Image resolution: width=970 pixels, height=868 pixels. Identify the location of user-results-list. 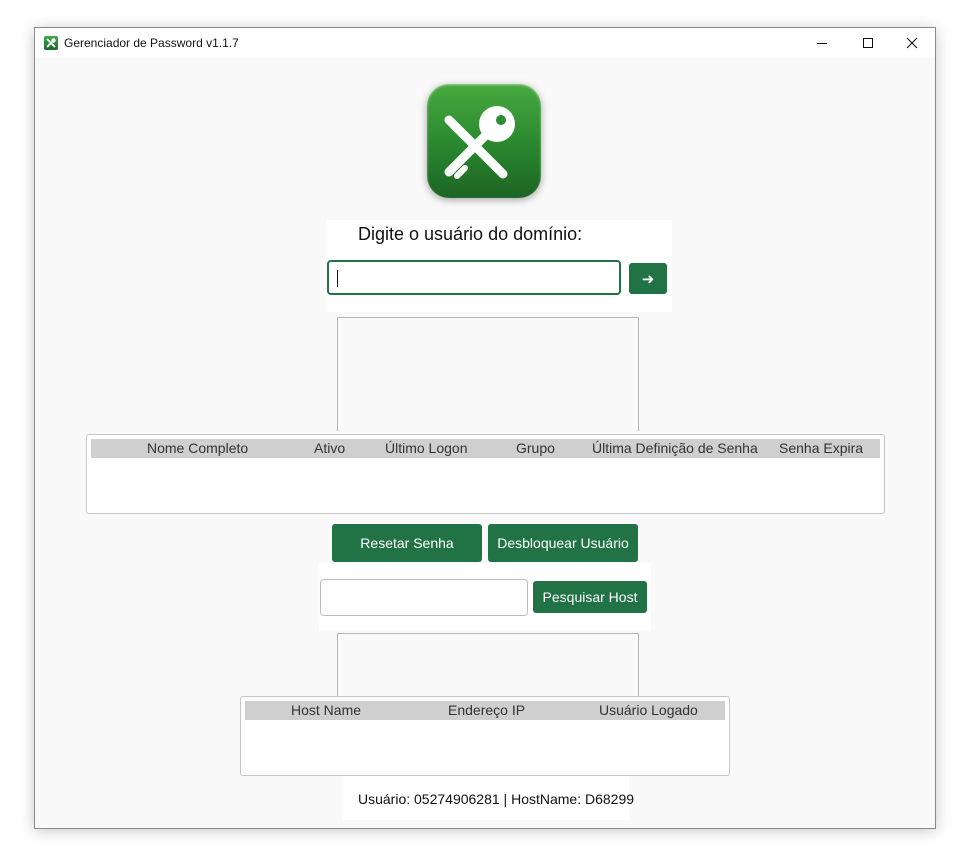
(488, 374).